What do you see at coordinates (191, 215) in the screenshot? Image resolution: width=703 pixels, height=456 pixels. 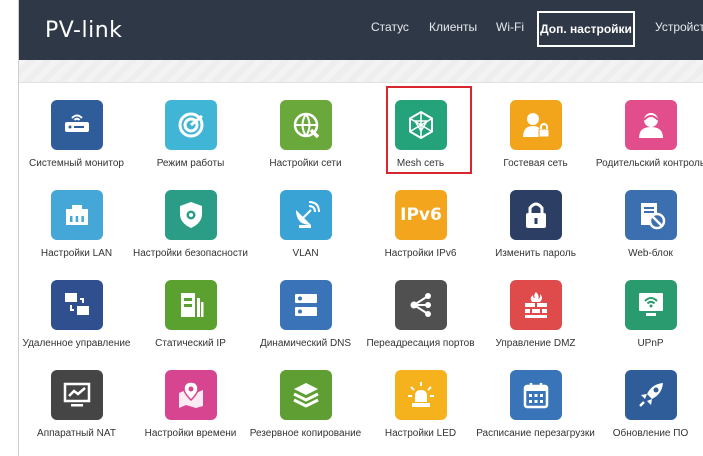 I see `shield-gear-icon` at bounding box center [191, 215].